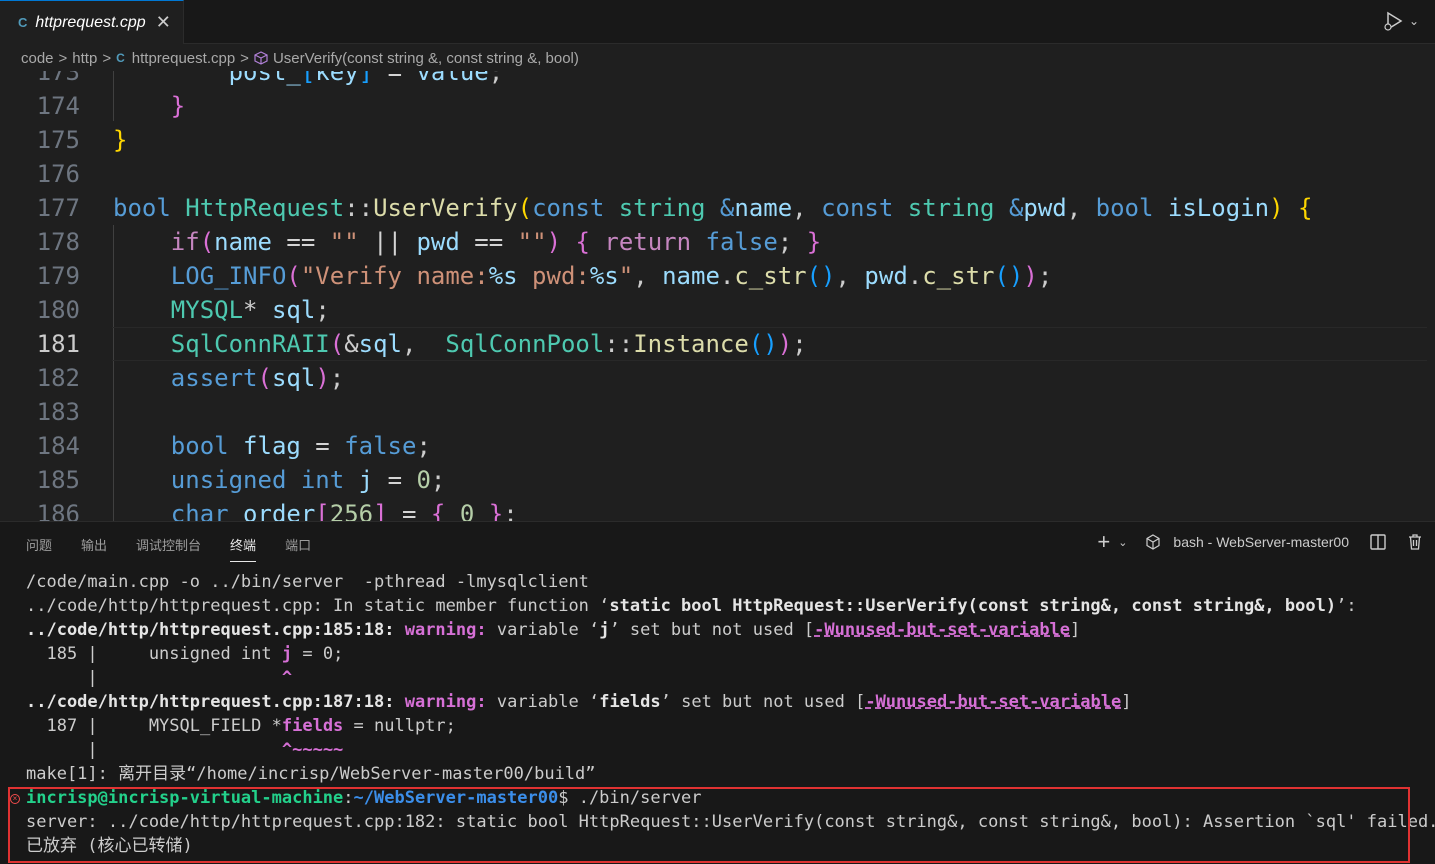  I want to click on code-line: 174 }, so click(717, 106).